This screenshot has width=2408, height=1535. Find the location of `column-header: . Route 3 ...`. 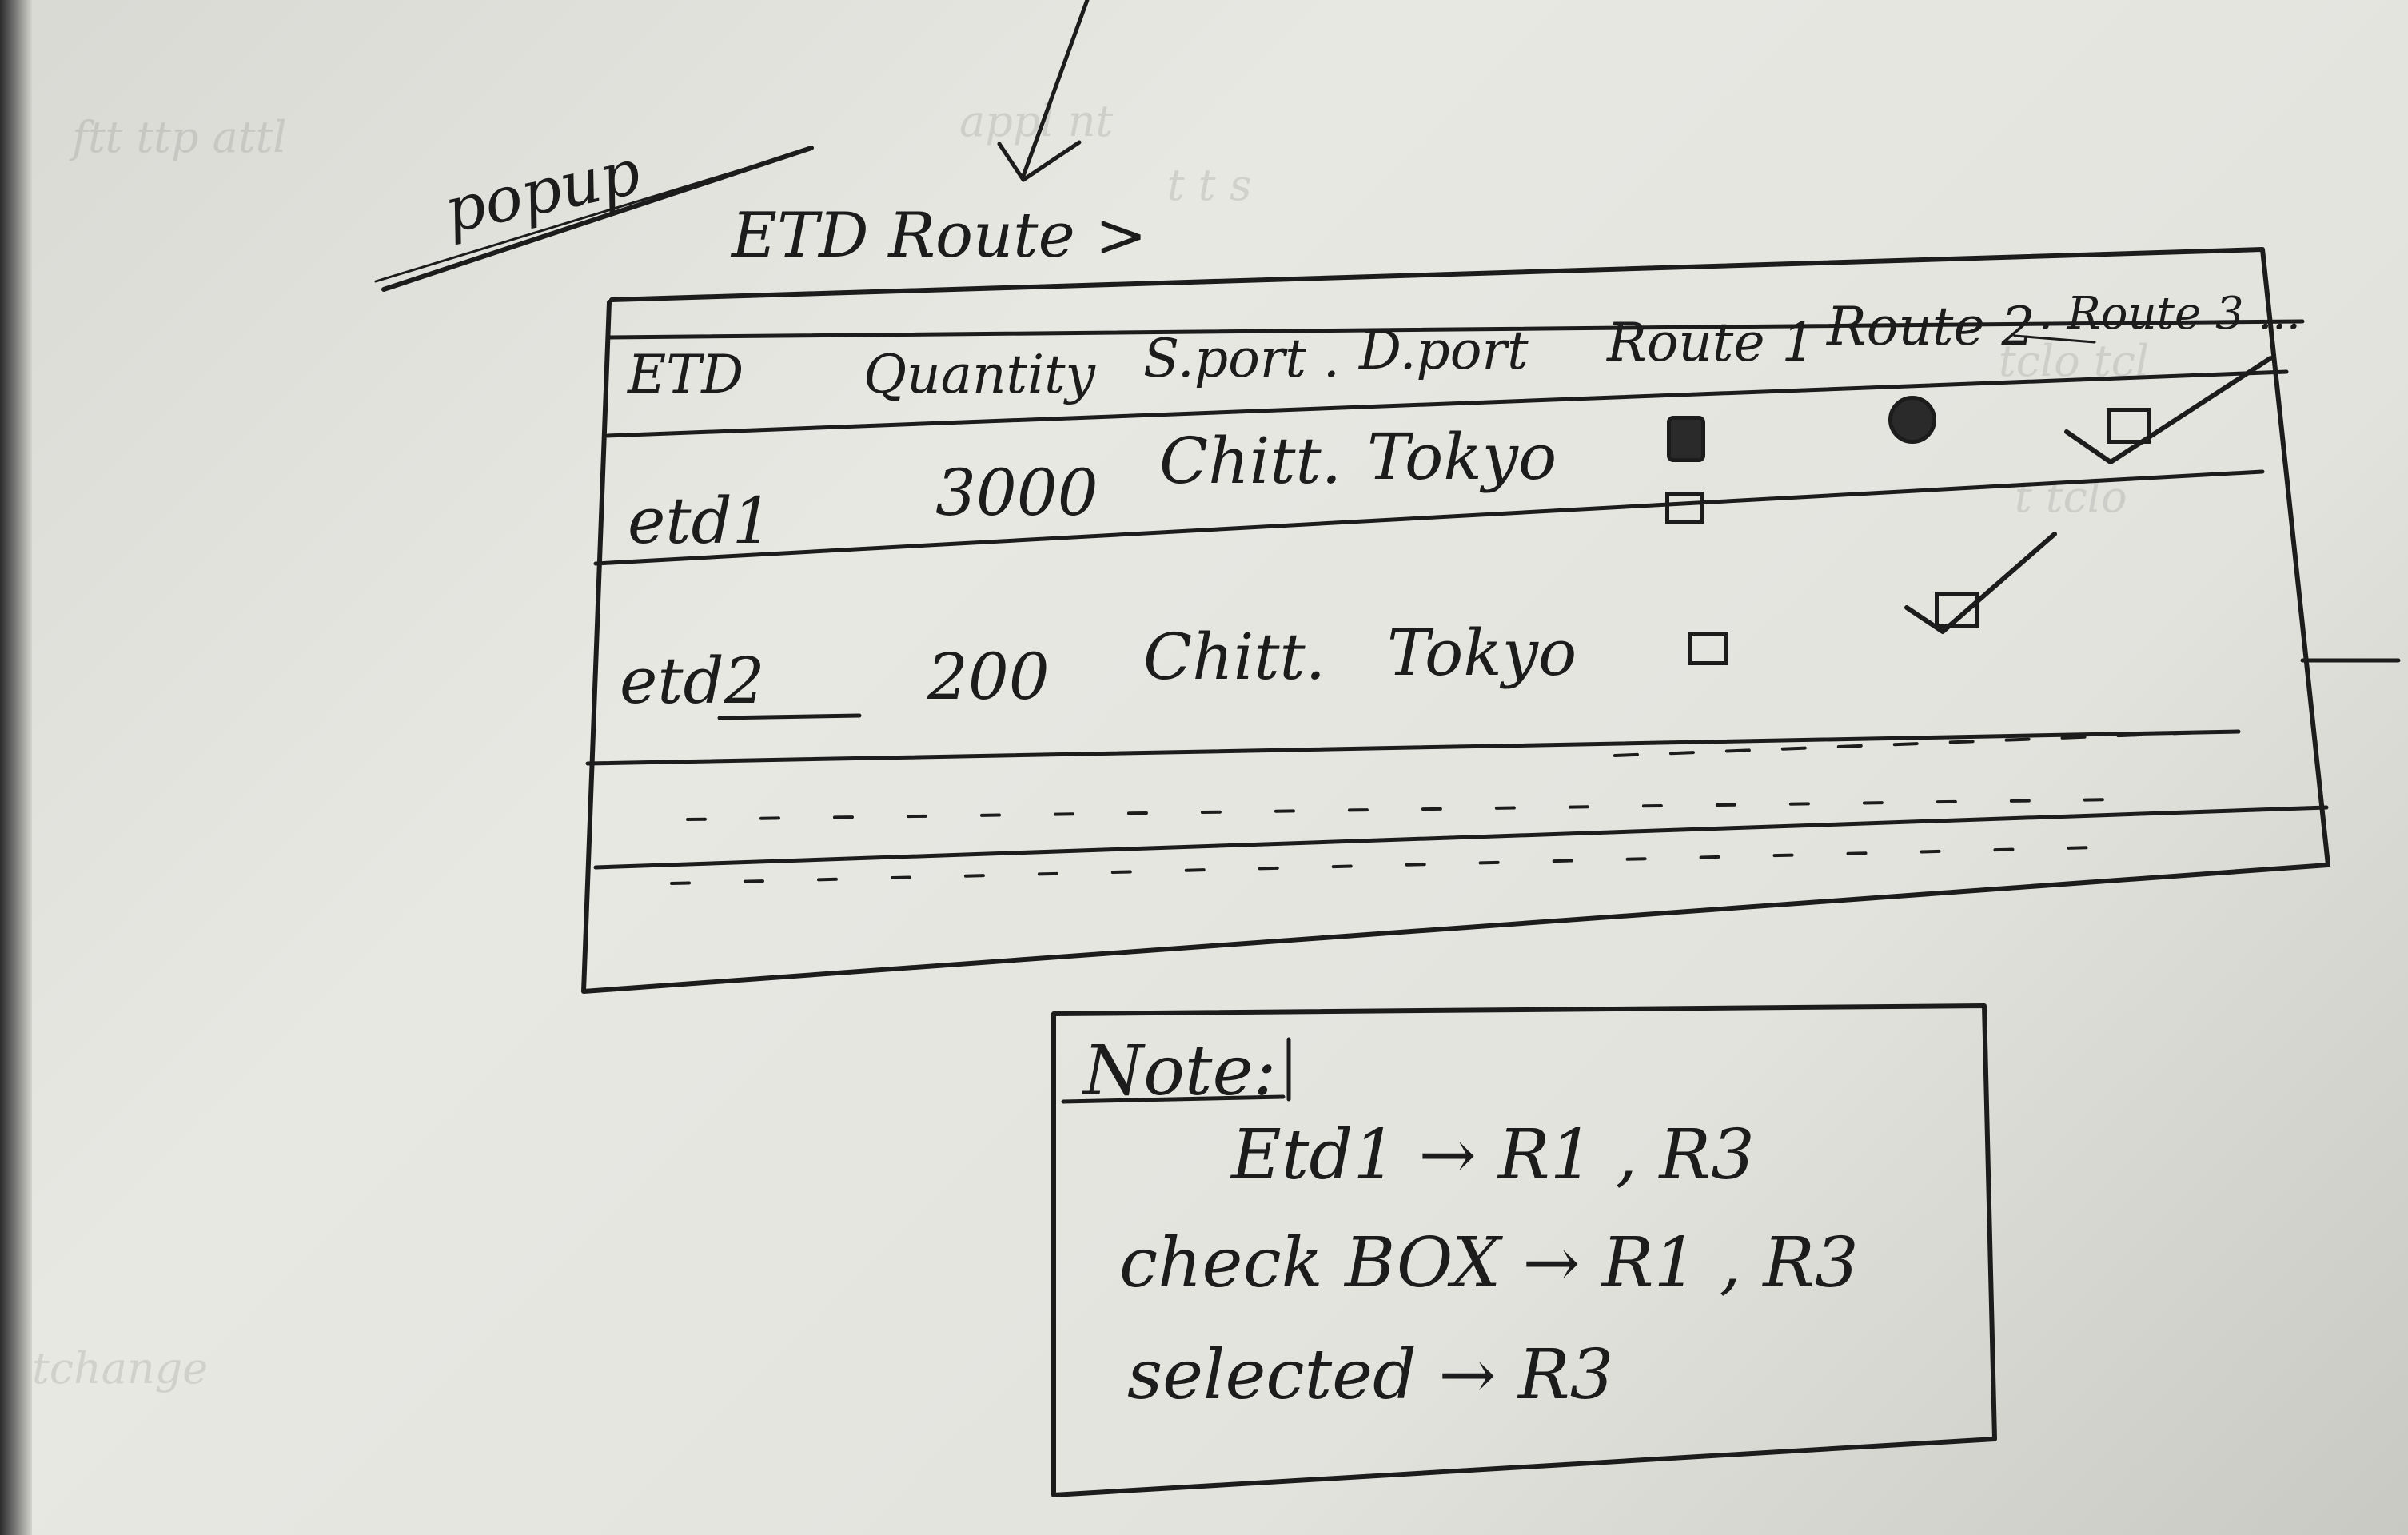

column-header: . Route 3 ... is located at coordinates (2170, 314).